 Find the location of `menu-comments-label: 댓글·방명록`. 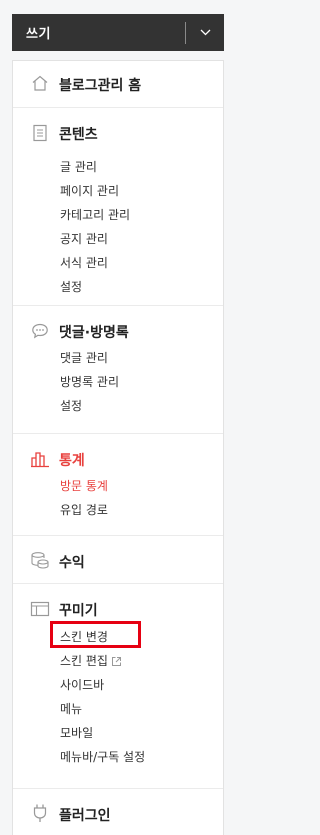

menu-comments-label: 댓글·방명록 is located at coordinates (94, 333).